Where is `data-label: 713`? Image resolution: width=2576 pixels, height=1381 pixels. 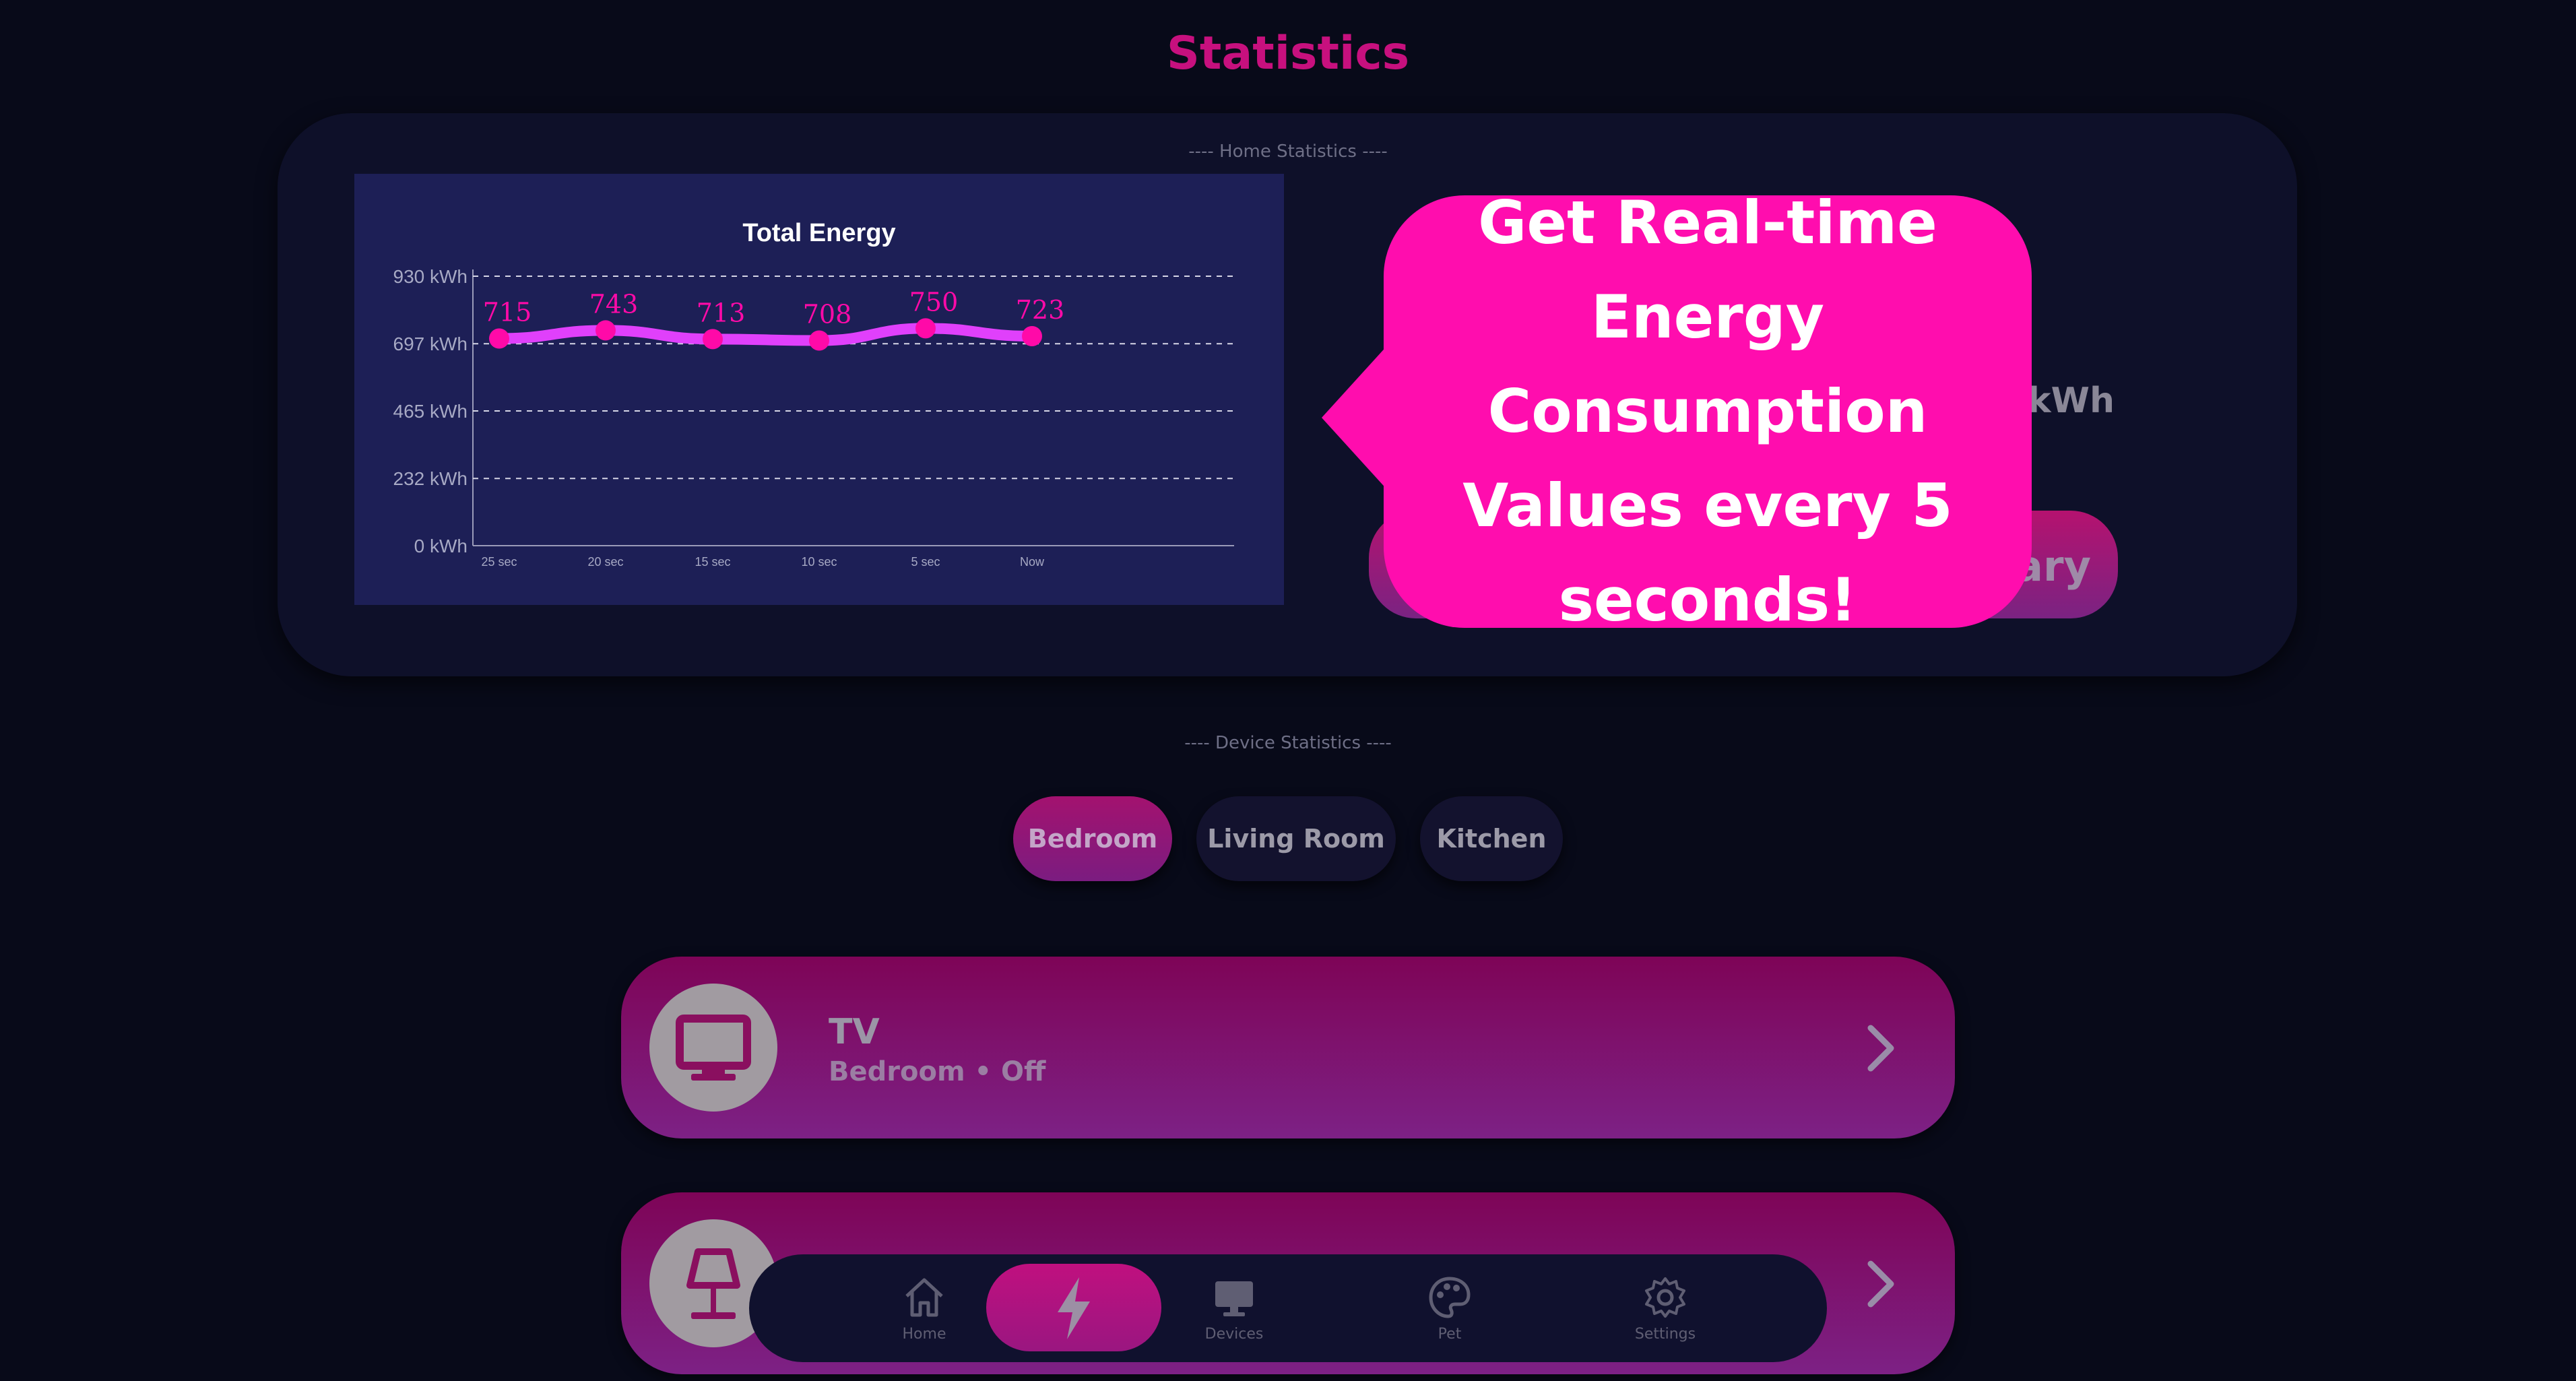
data-label: 713 is located at coordinates (722, 313).